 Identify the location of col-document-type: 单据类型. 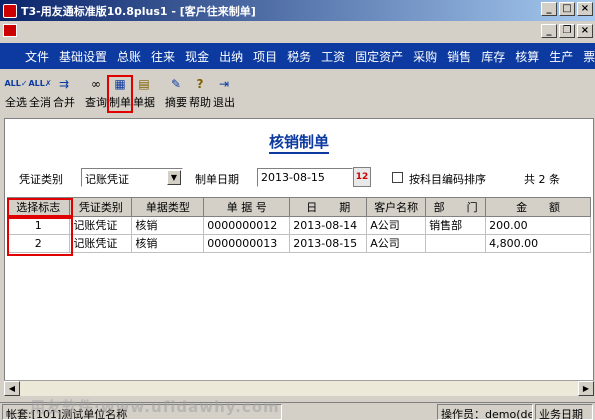
(168, 207).